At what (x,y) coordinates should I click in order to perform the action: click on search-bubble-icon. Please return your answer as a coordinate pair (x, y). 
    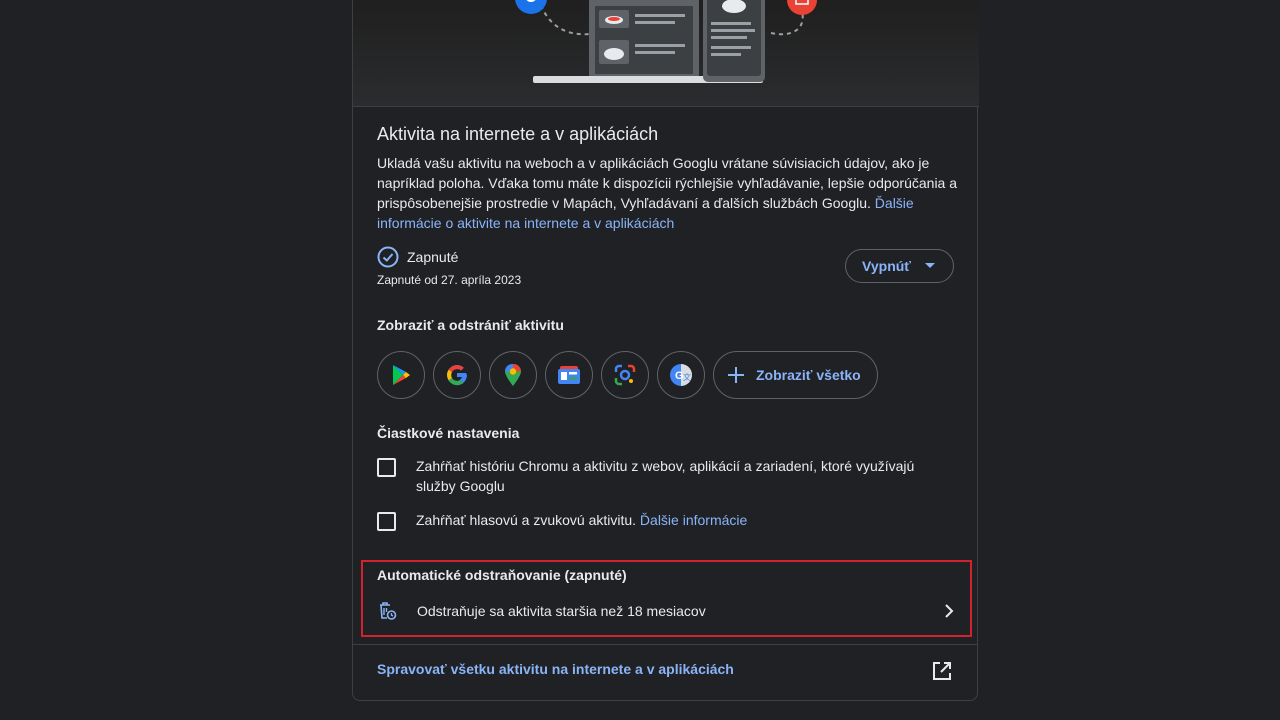
    Looking at the image, I should click on (531, 7).